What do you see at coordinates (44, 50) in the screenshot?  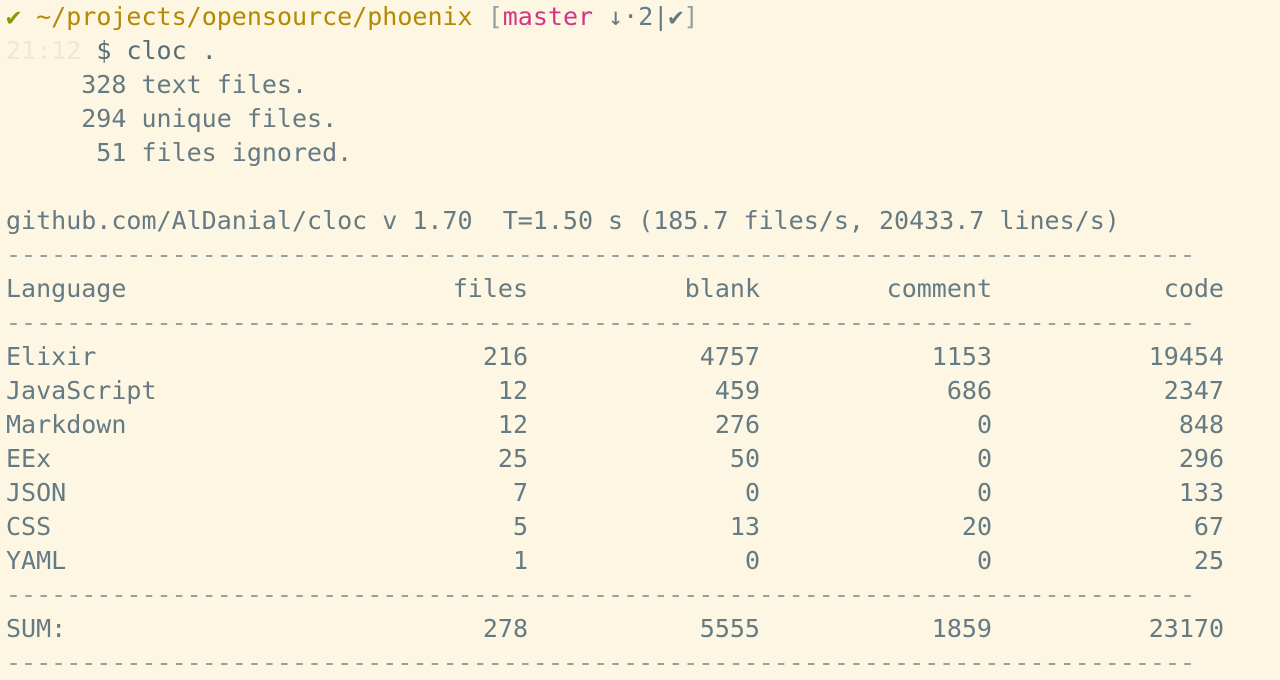 I see `command-time: 21:12` at bounding box center [44, 50].